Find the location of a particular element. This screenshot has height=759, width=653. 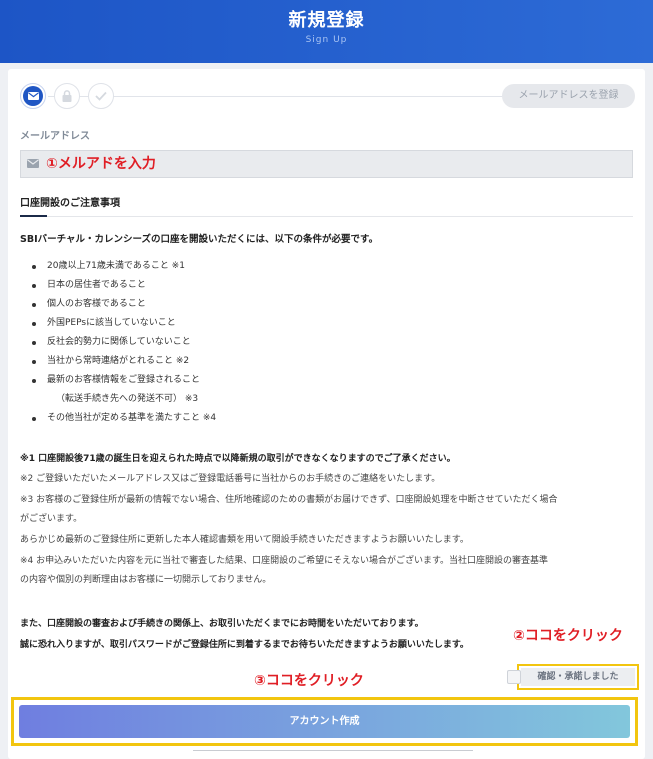

confirm-checkbox is located at coordinates (514, 677).